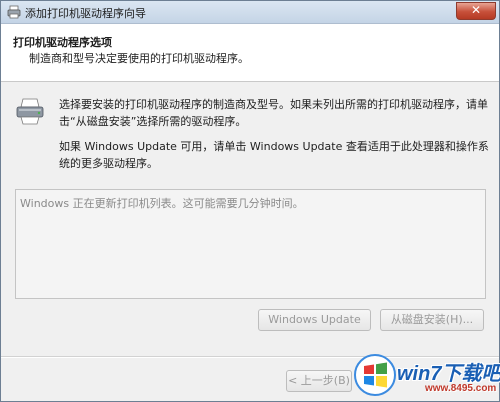 The height and width of the screenshot is (402, 500). What do you see at coordinates (250, 12) in the screenshot?
I see `title-bar: 添加打印机驱动程序向导 ✕` at bounding box center [250, 12].